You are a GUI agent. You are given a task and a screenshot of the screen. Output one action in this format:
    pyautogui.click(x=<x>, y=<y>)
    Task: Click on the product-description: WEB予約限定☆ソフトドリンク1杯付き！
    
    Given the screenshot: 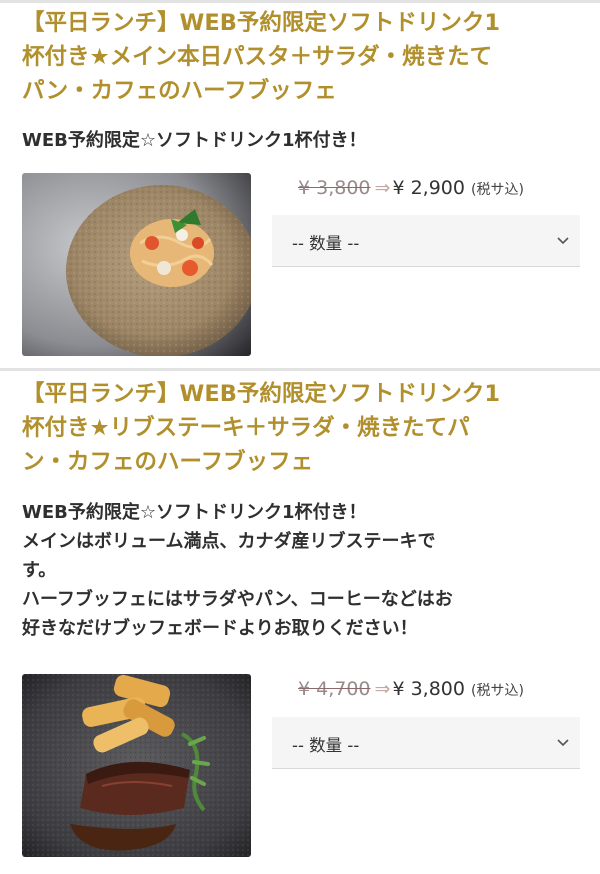 What is the action you would take?
    pyautogui.click(x=302, y=140)
    